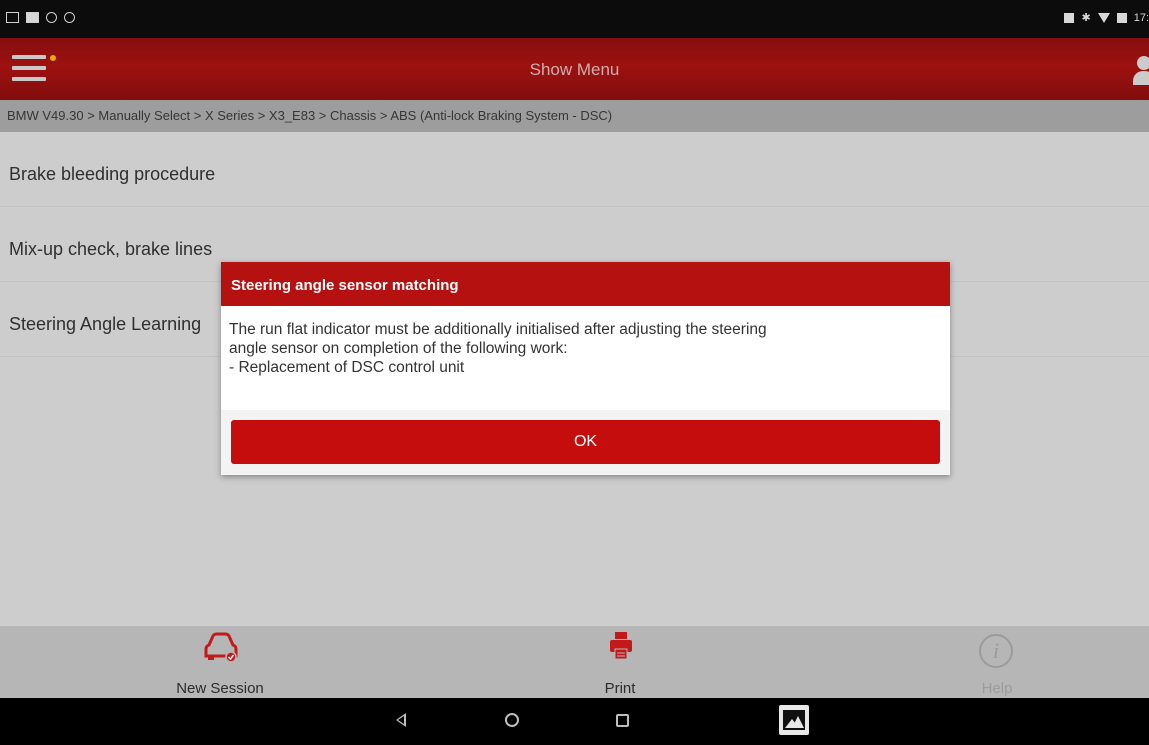  Describe the element at coordinates (794, 720) in the screenshot. I see `gallery-icon` at that location.